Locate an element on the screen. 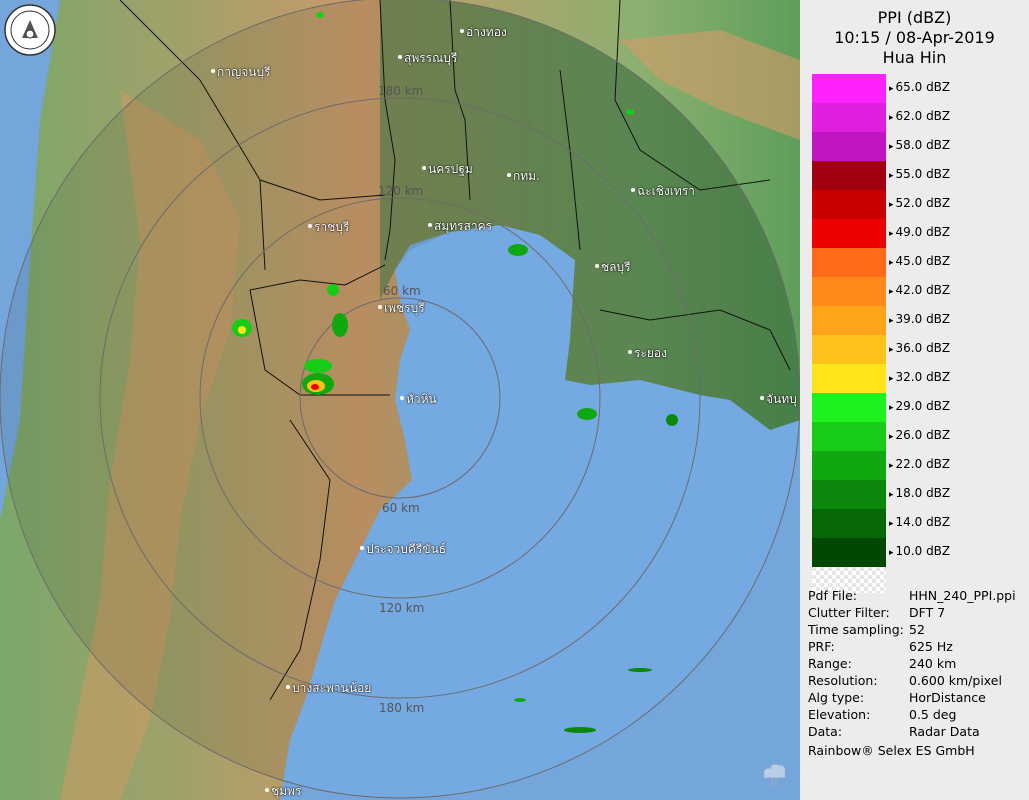  place-bangsaphannoi: บางสะพานน้อย is located at coordinates (332, 688).